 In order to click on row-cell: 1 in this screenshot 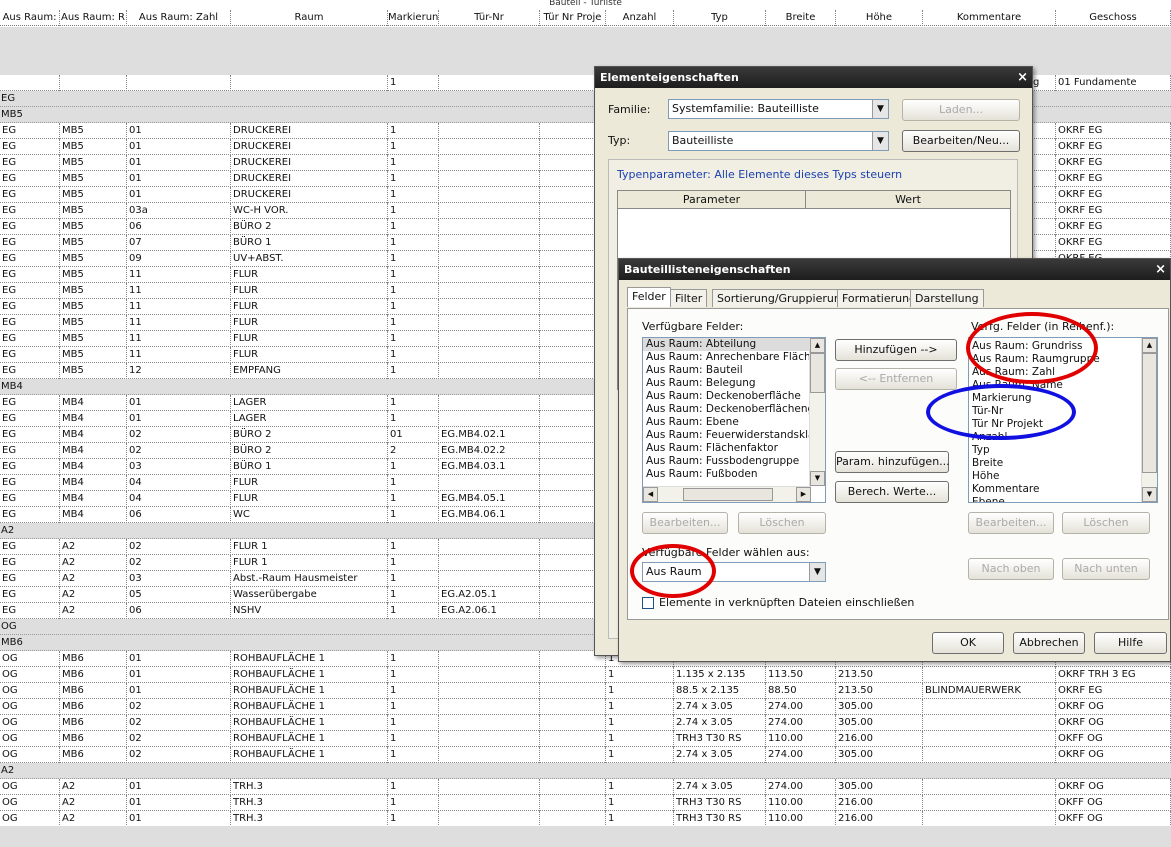, I will do `click(413, 803)`.